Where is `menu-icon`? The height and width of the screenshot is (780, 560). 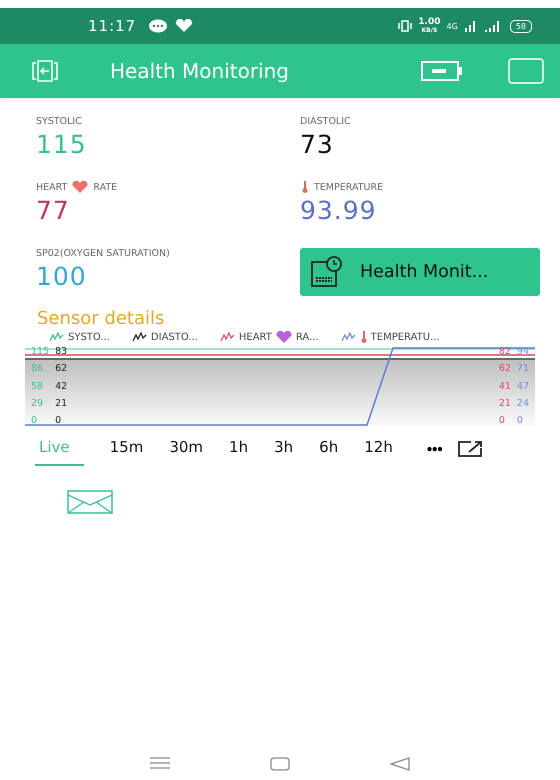
menu-icon is located at coordinates (160, 763).